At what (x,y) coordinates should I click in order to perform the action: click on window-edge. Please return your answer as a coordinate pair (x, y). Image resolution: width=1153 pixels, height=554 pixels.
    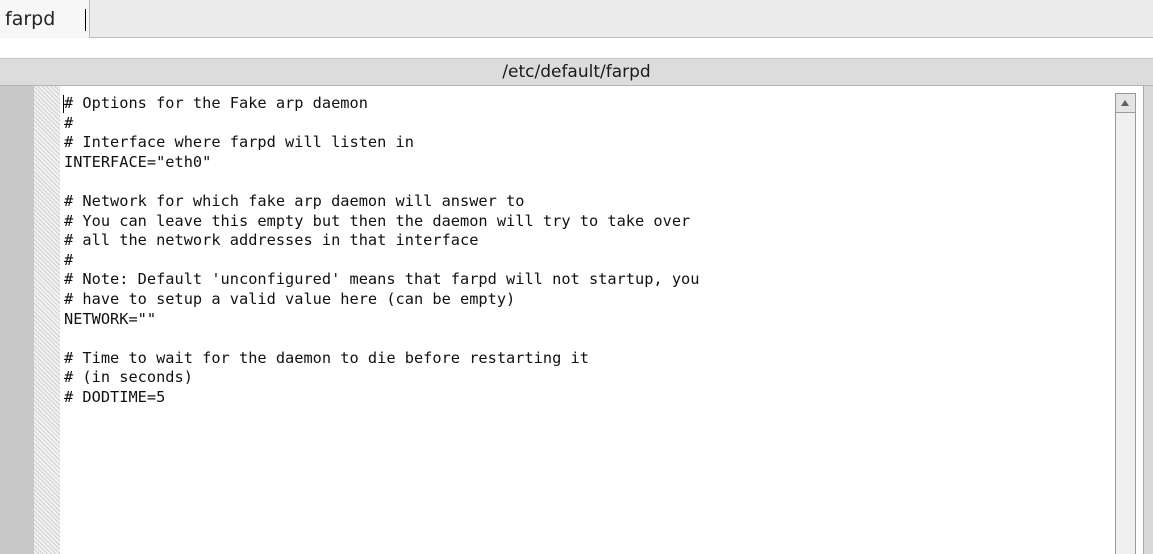
    Looking at the image, I should click on (1148, 320).